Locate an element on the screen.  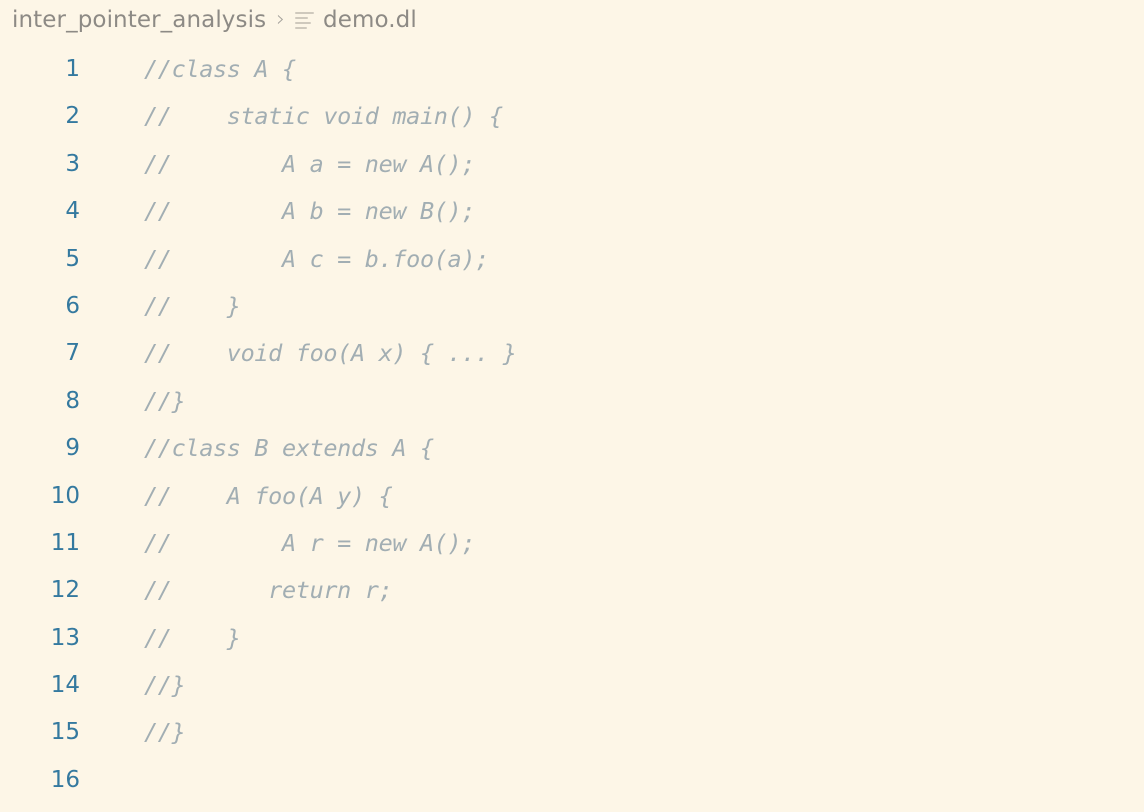
line-number: 14 is located at coordinates (65, 685).